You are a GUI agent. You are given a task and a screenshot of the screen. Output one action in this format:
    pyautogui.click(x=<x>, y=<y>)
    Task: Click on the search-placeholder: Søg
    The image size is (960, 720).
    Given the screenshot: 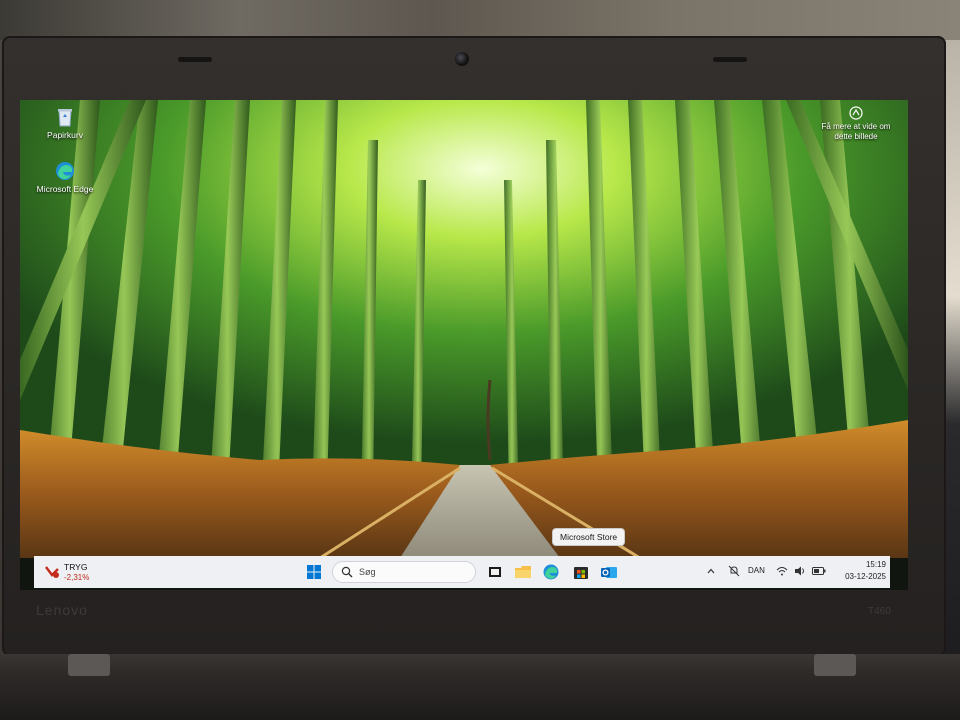 What is the action you would take?
    pyautogui.click(x=367, y=572)
    